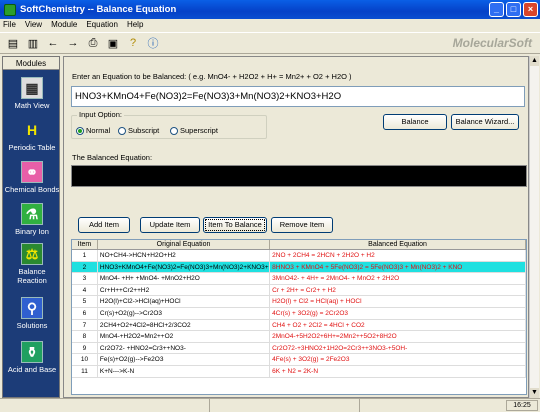  I want to click on input-option-label: Input Option:, so click(100, 114).